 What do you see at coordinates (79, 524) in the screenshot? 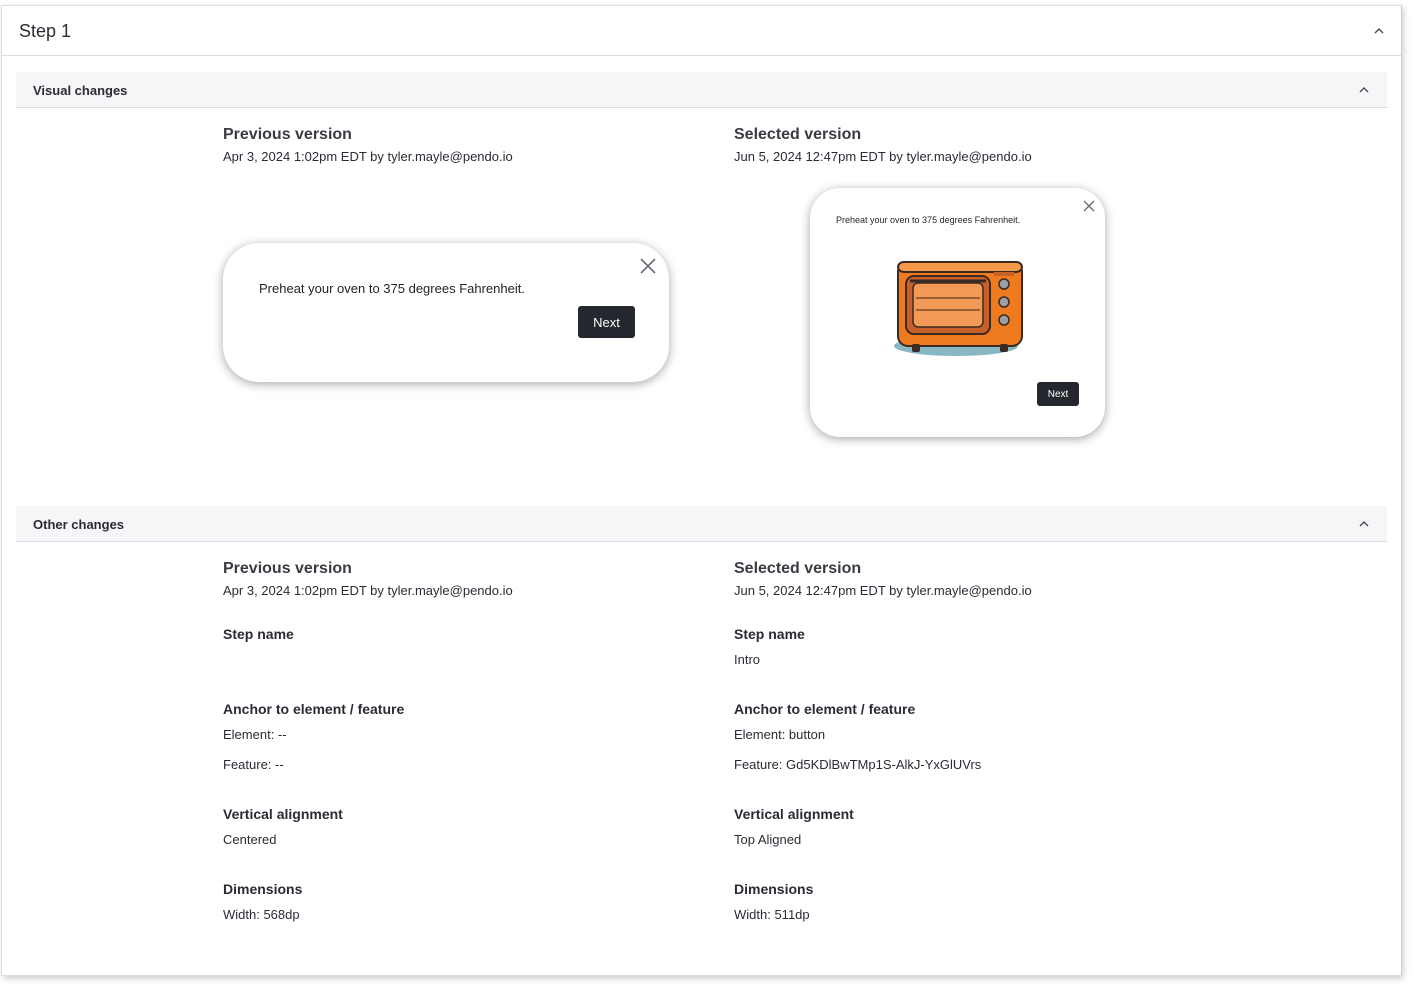
I see `section-title: Other changes` at bounding box center [79, 524].